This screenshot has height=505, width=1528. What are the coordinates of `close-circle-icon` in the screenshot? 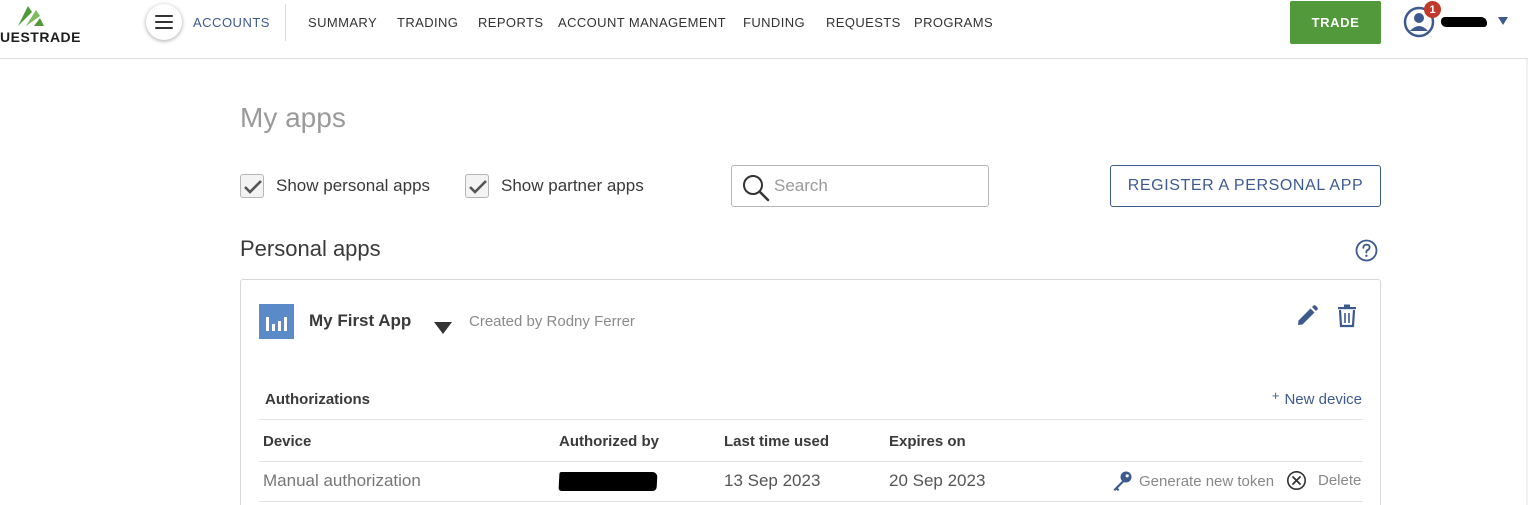 It's located at (1296, 480).